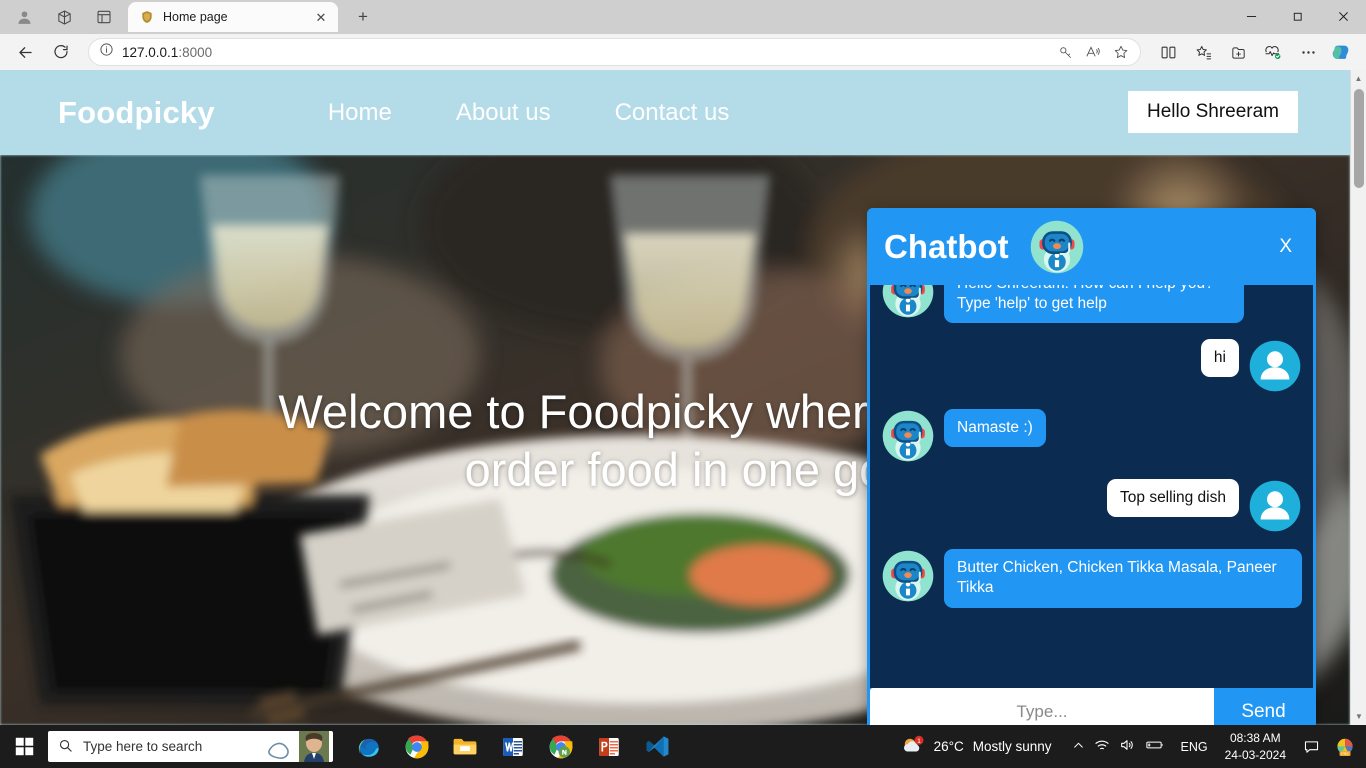  What do you see at coordinates (1154, 746) in the screenshot?
I see `battery-icon` at bounding box center [1154, 746].